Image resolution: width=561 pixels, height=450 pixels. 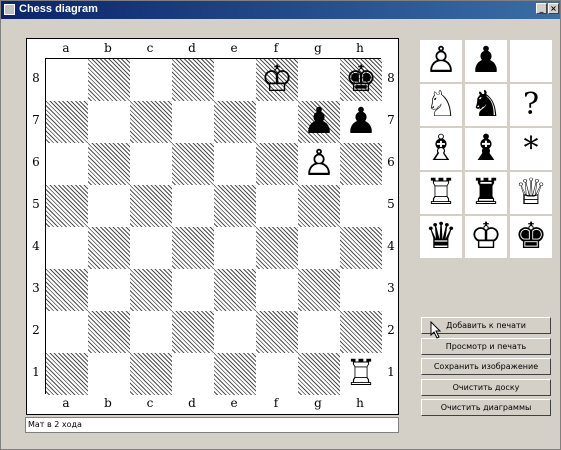 I want to click on rank-label-right: 2, so click(x=391, y=330).